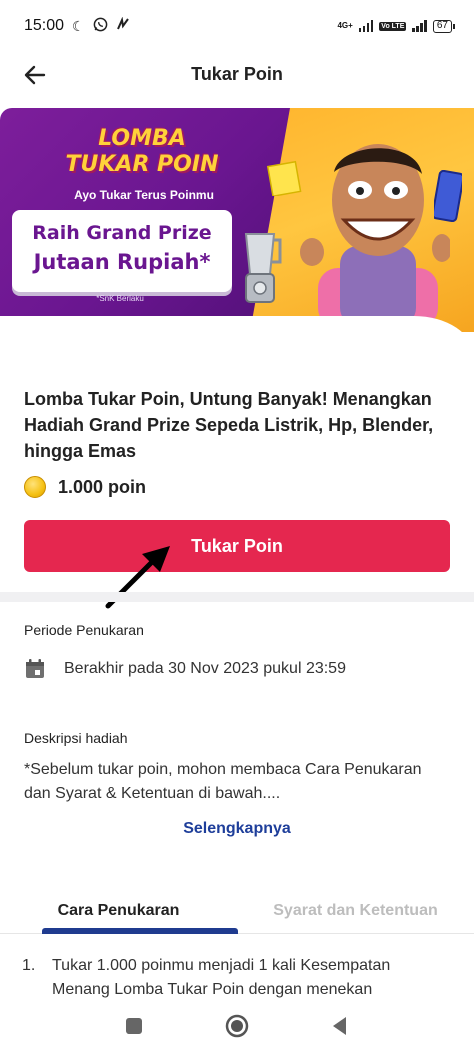 This screenshot has height=1053, width=474. What do you see at coordinates (100, 26) in the screenshot?
I see `whatsapp-icon` at bounding box center [100, 26].